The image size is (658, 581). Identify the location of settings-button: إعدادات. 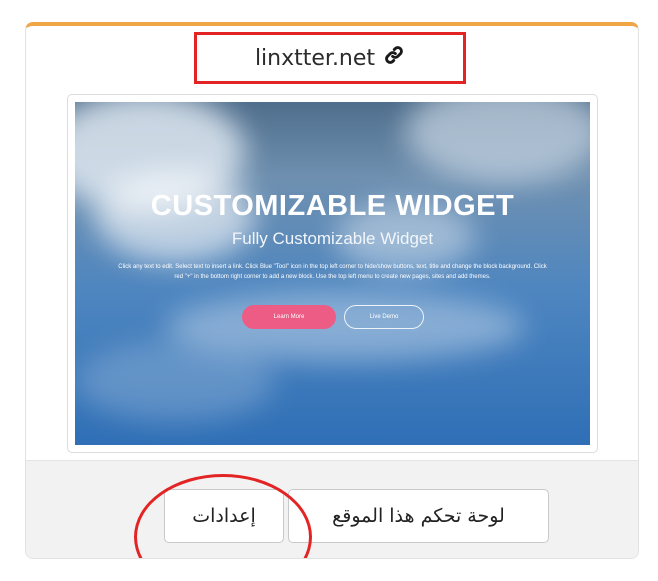
(224, 516).